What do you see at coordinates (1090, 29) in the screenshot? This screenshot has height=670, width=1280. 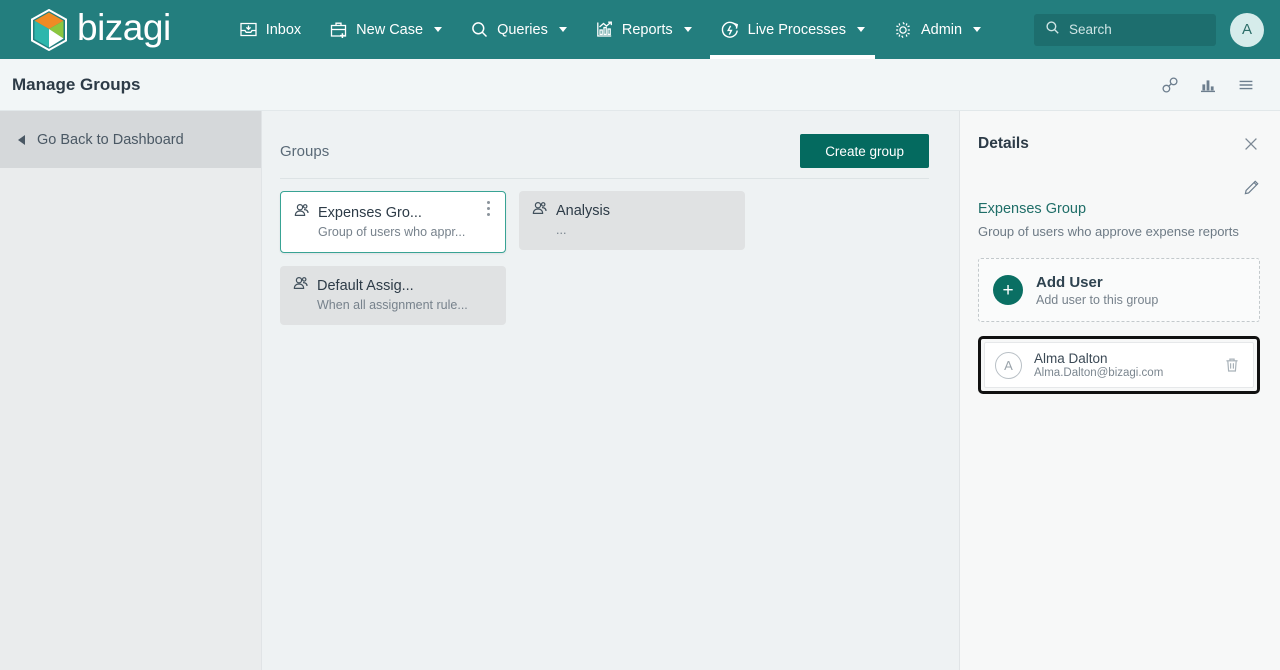 I see `search-placeholder: Search` at bounding box center [1090, 29].